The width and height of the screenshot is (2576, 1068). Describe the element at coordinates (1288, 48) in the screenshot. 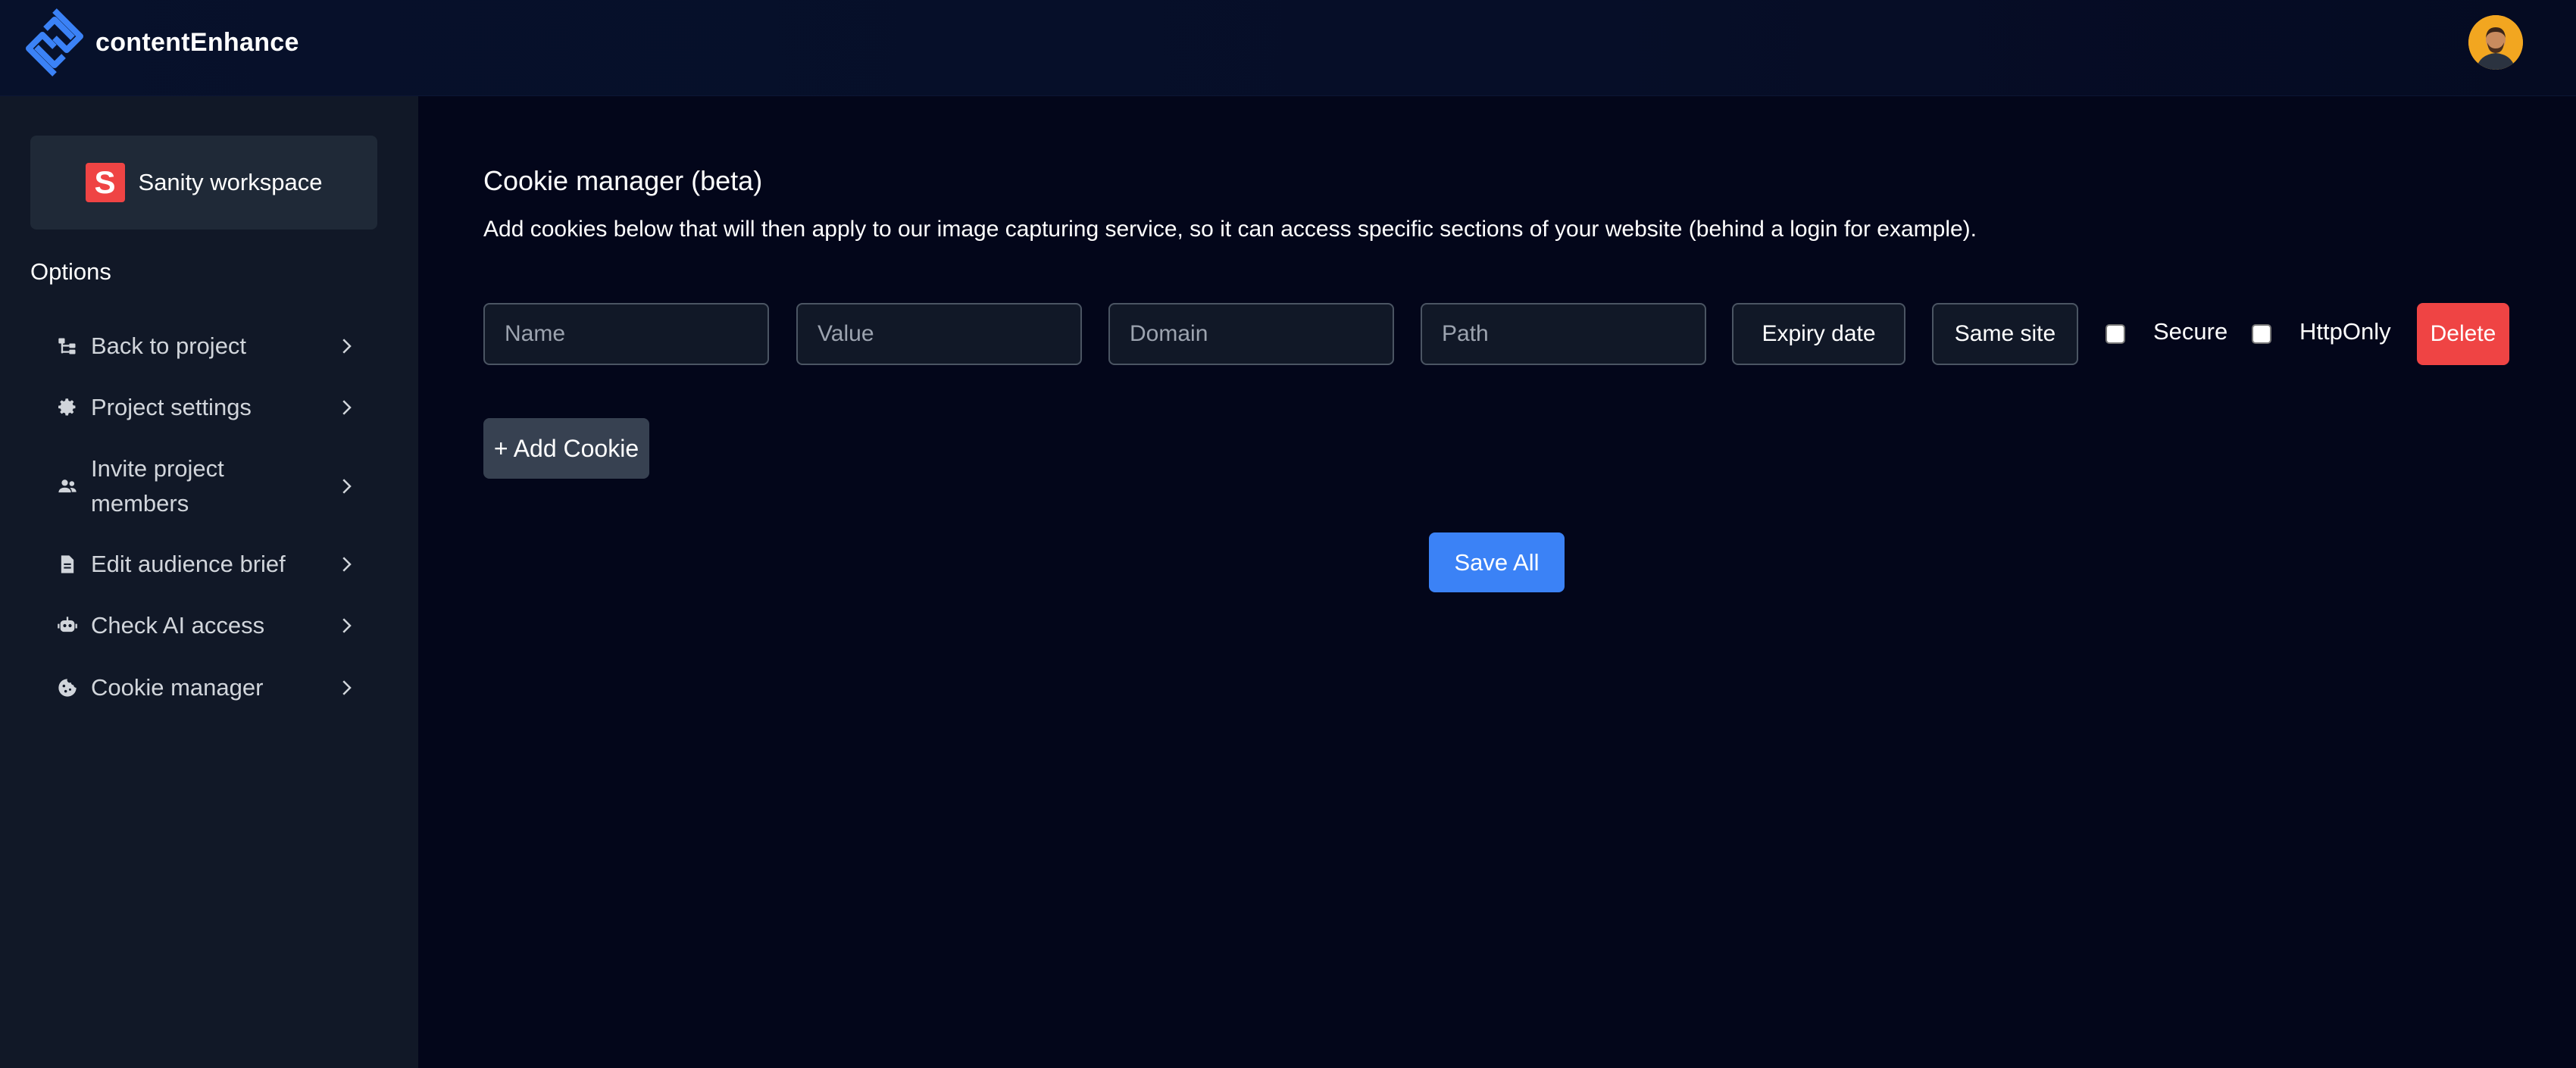

I see `top-header: contentEnhance` at that location.